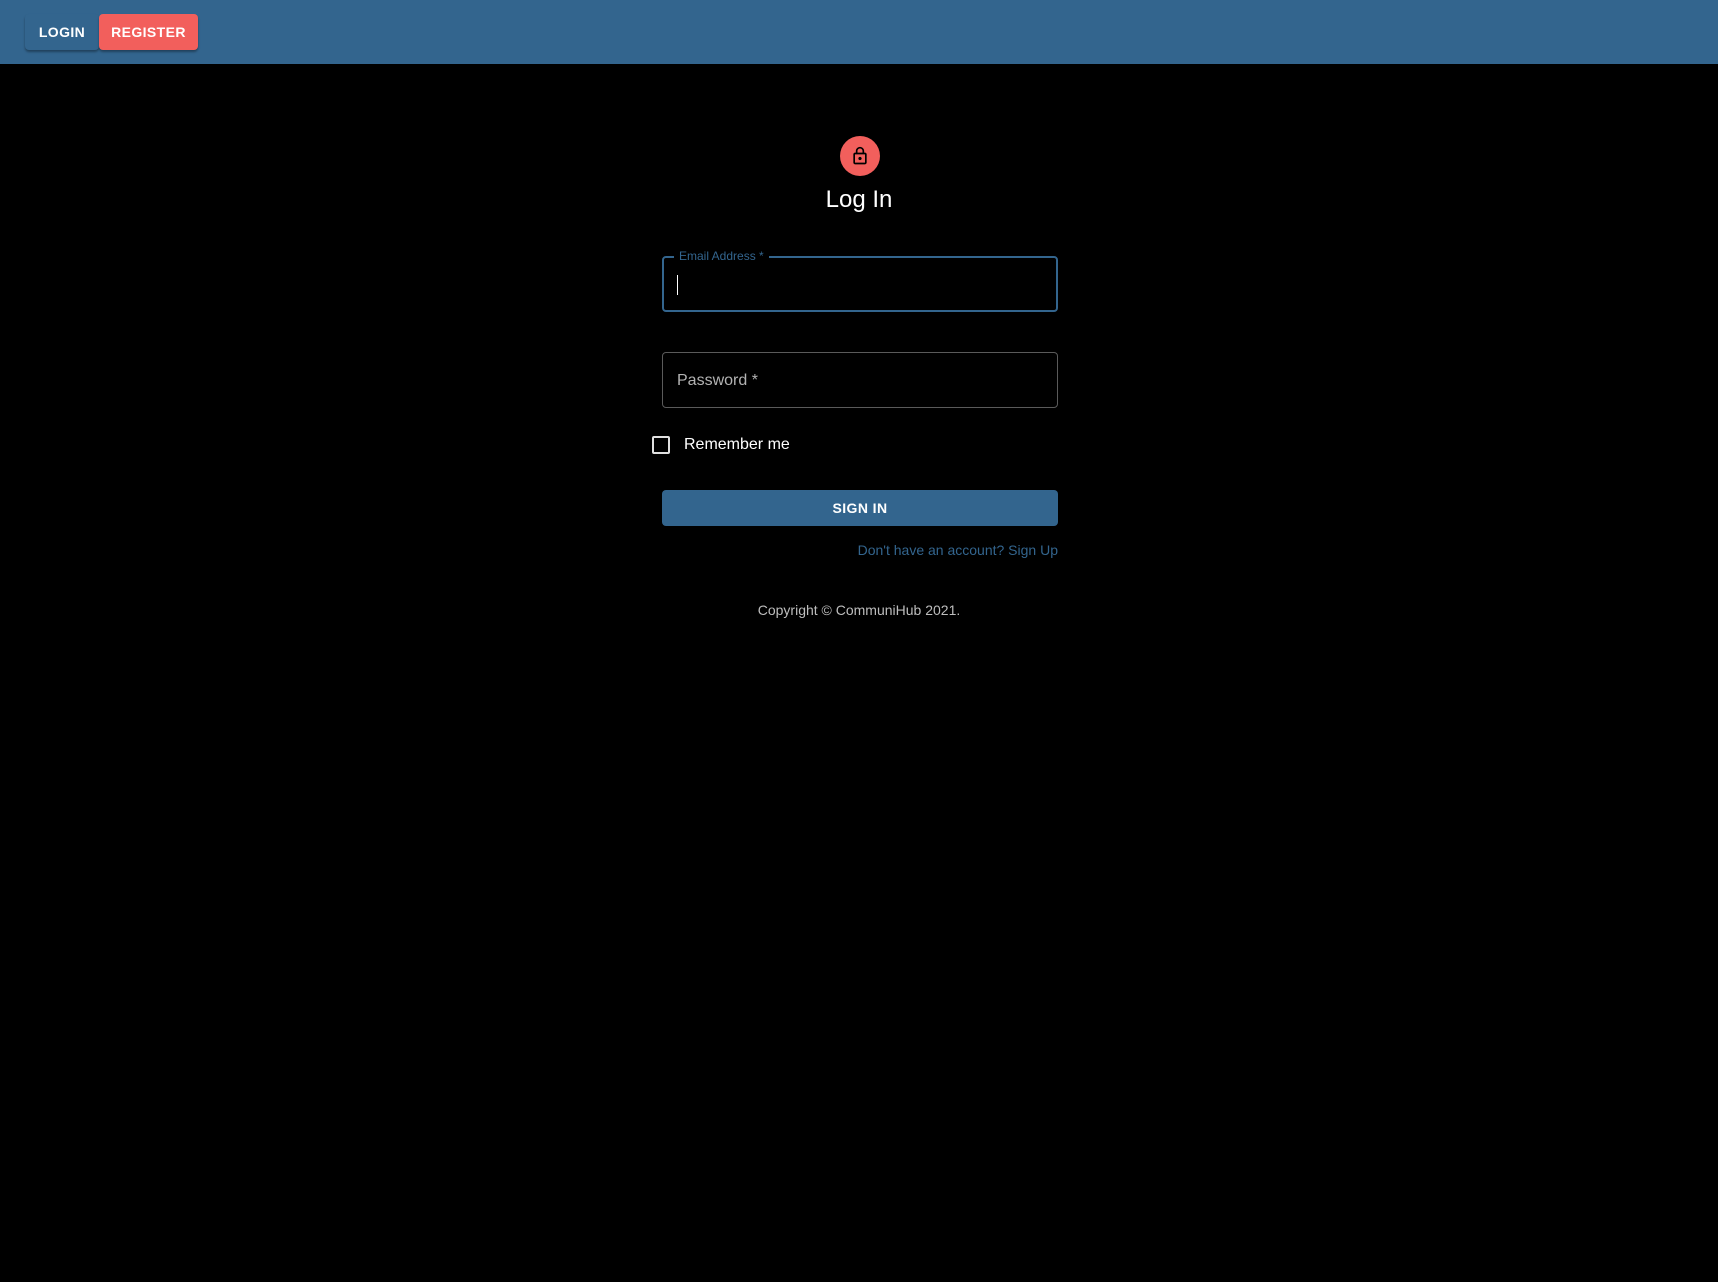 This screenshot has height=1282, width=1718. What do you see at coordinates (721, 256) in the screenshot?
I see `email-label: Email Address *` at bounding box center [721, 256].